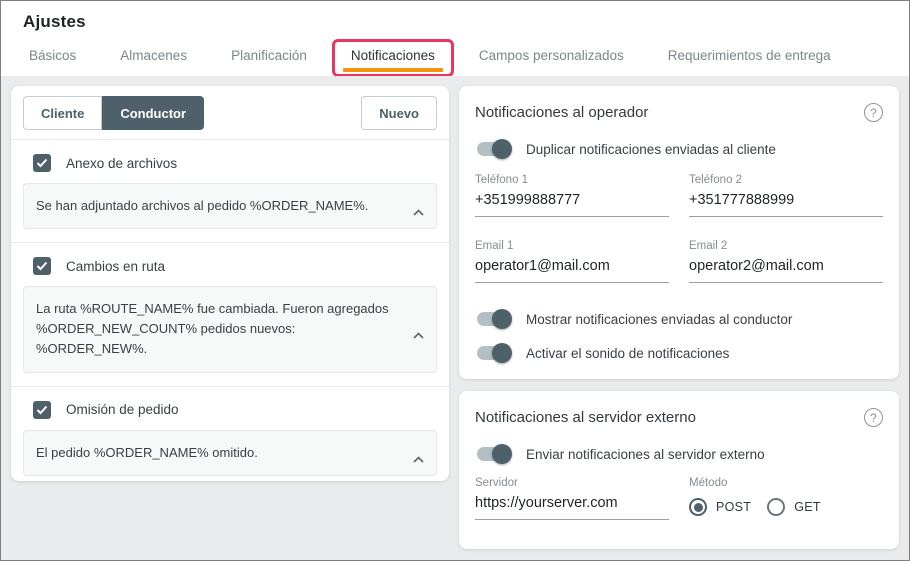  Describe the element at coordinates (494, 246) in the screenshot. I see `field-label: Email 1` at that location.